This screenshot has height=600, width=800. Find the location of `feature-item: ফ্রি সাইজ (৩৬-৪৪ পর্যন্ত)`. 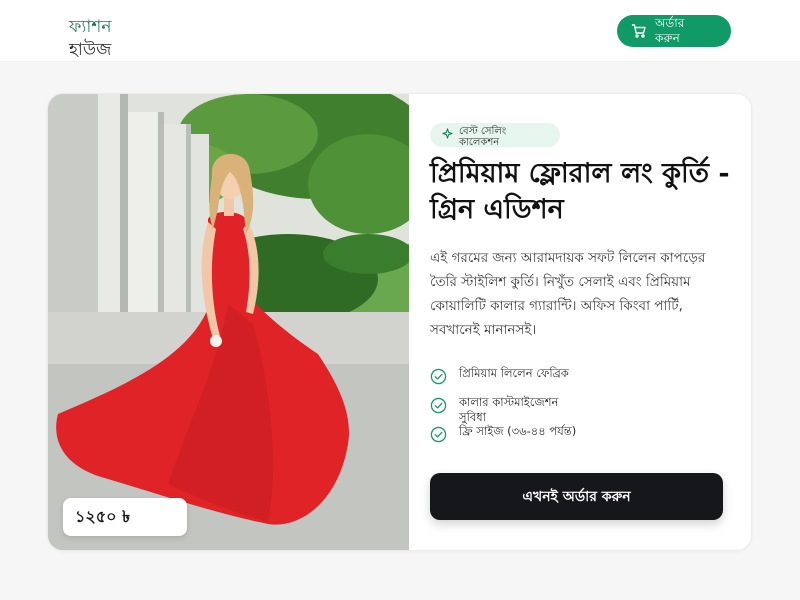

feature-item: ফ্রি সাইজ (৩৬-৪৪ পর্যন্ত) is located at coordinates (509, 433).